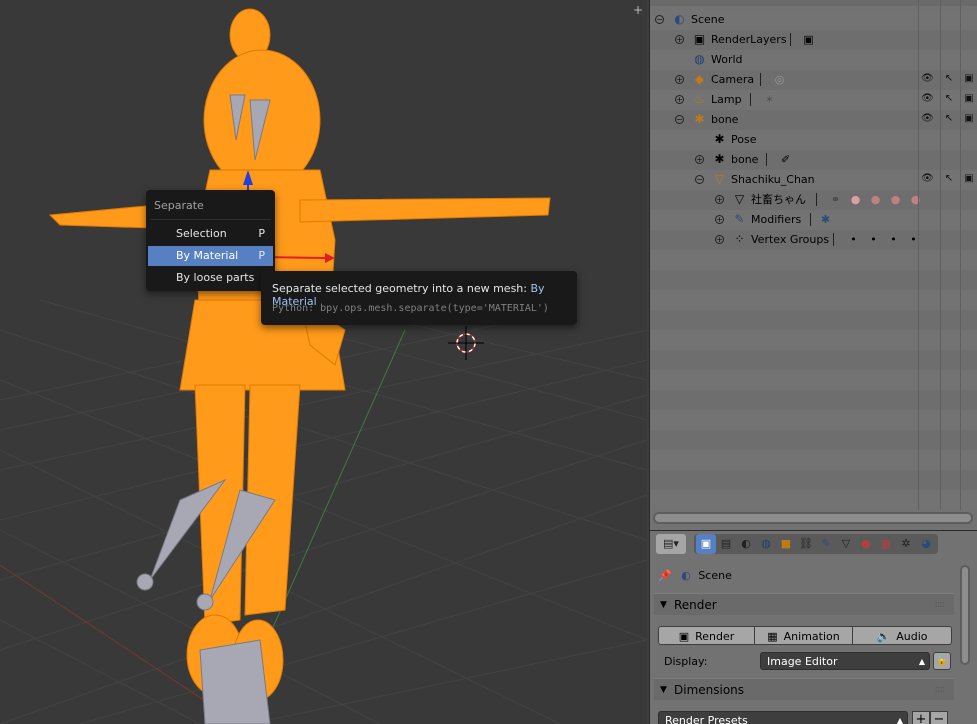 Image resolution: width=977 pixels, height=724 pixels. What do you see at coordinates (813, 120) in the screenshot?
I see `outliner-row-bone: − ✱ bone 👁 ↖ ▣` at bounding box center [813, 120].